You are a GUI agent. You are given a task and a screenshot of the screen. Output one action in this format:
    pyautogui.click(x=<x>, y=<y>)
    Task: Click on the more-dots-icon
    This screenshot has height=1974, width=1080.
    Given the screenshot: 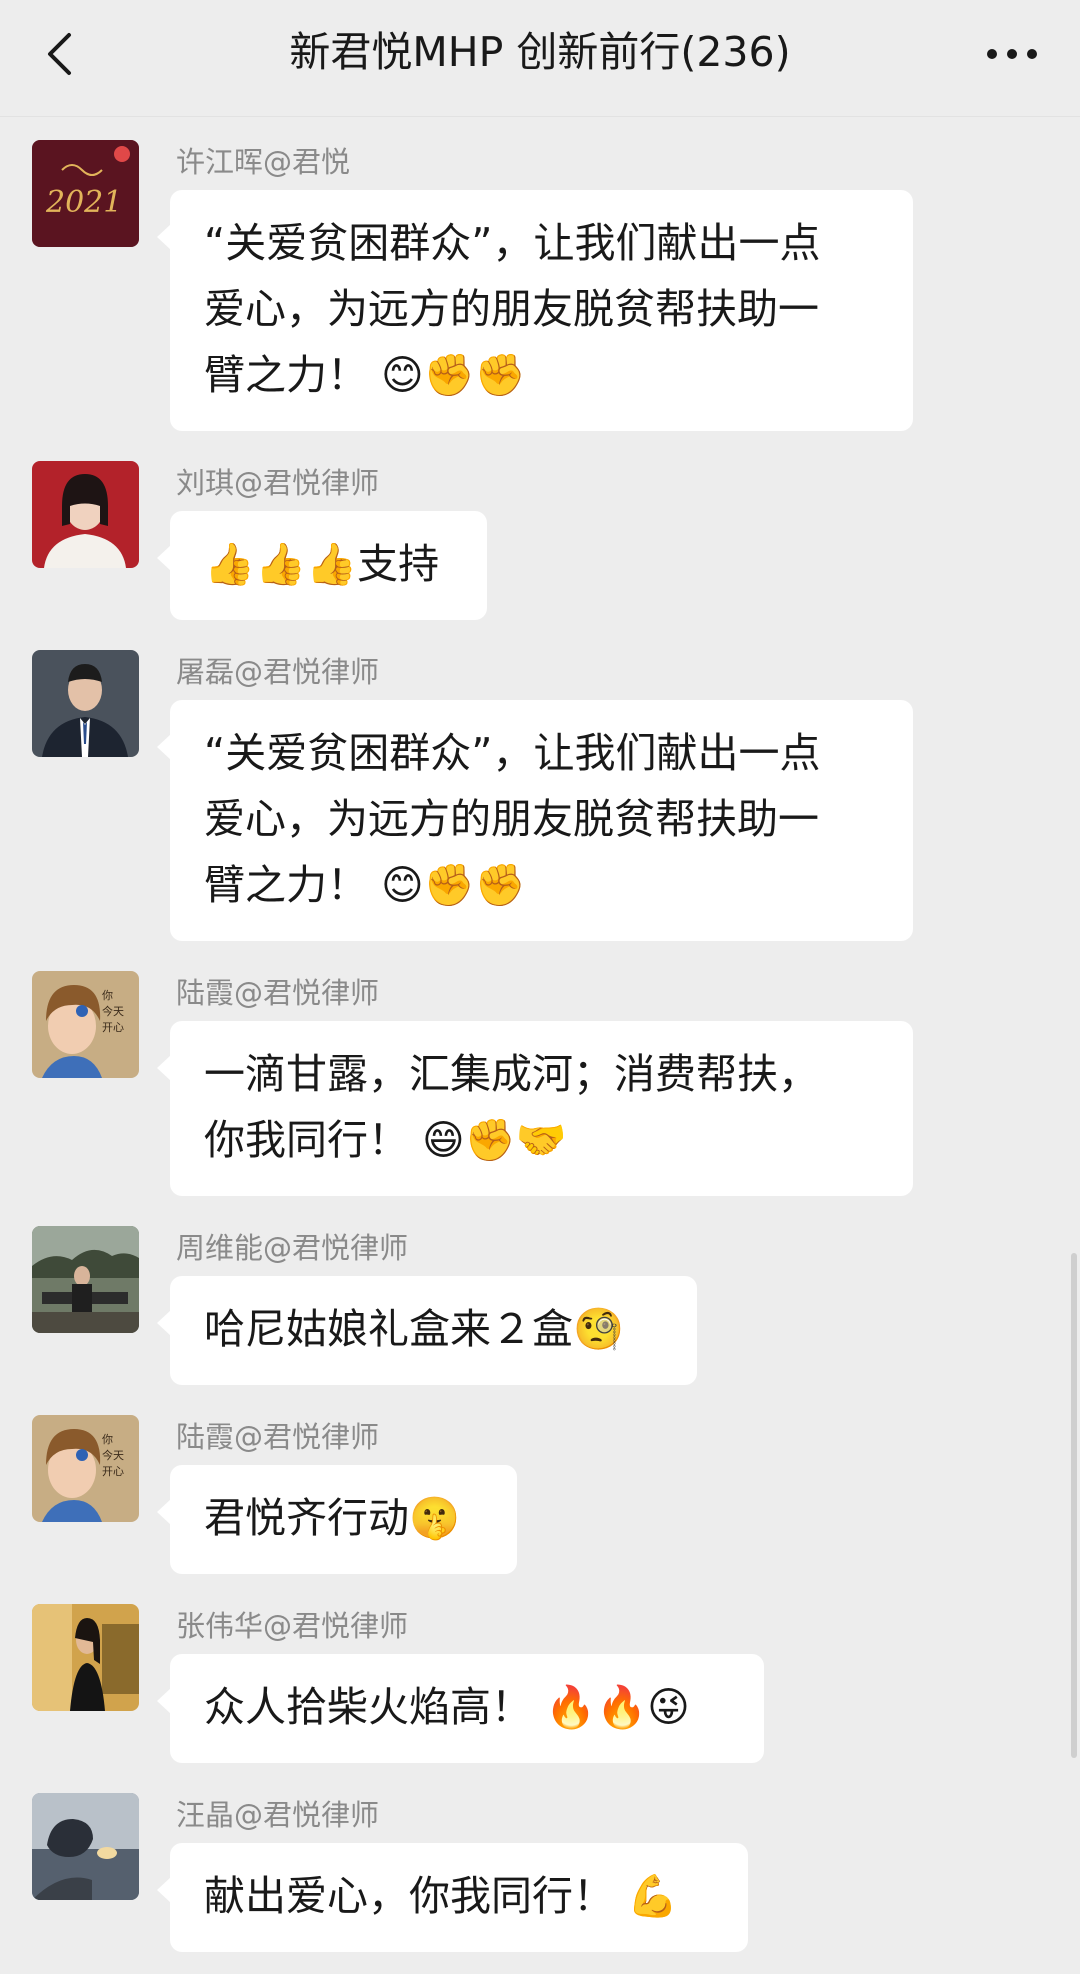 What is the action you would take?
    pyautogui.click(x=1012, y=54)
    